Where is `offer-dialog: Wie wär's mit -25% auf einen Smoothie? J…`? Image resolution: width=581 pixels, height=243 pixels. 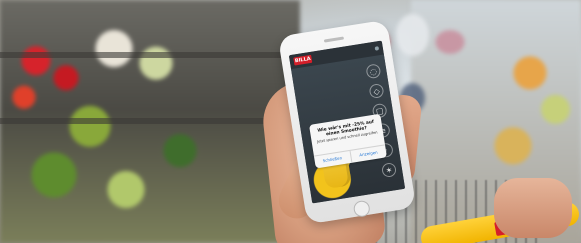
offer-dialog: Wie wär's mit -25% auf einen Smoothie? J… is located at coordinates (347, 141).